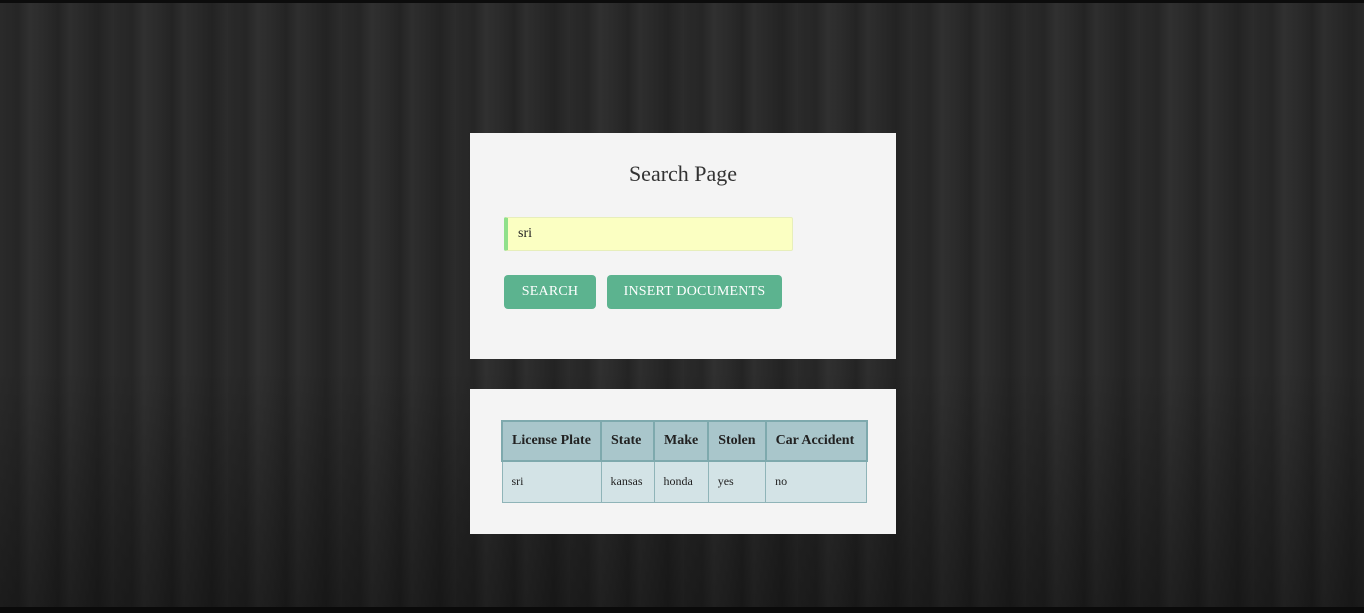 This screenshot has width=1364, height=613. Describe the element at coordinates (682, 610) in the screenshot. I see `bottom-bar` at that location.